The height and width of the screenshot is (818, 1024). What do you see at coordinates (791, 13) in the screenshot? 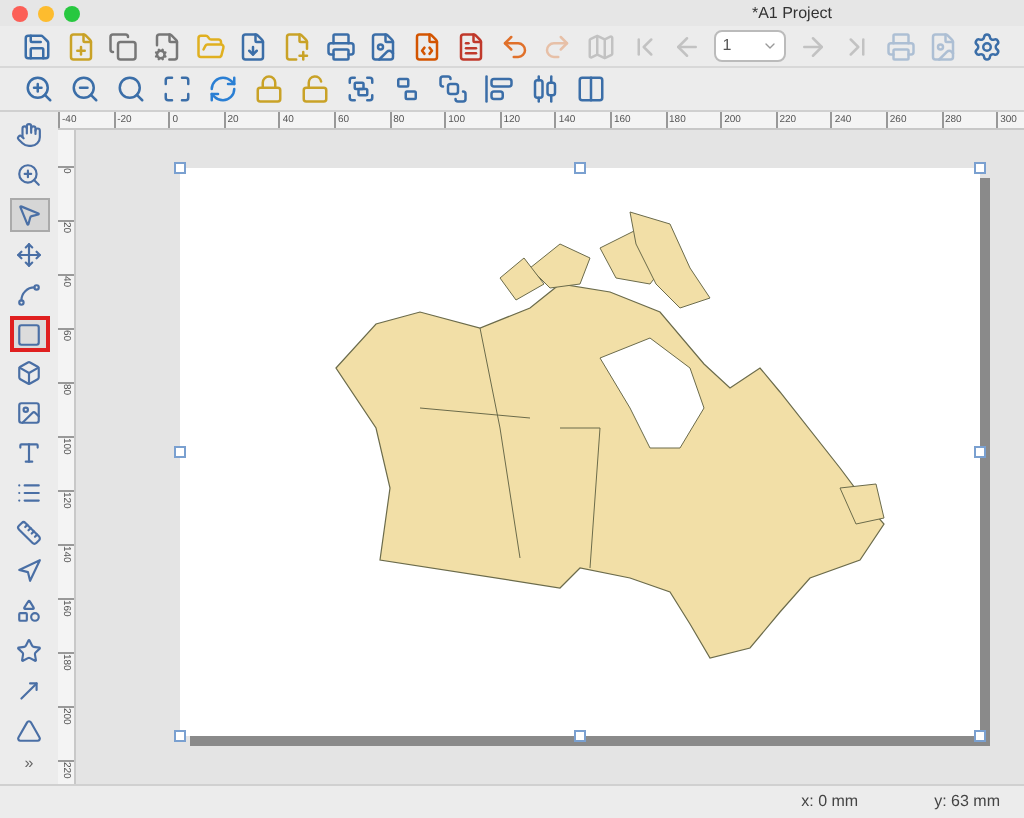
I see `window-title: *A1 Project` at bounding box center [791, 13].